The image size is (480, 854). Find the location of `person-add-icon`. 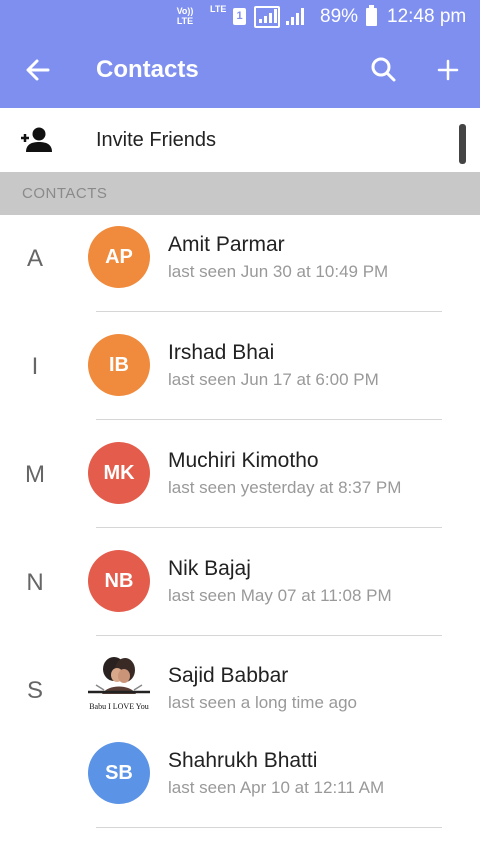

person-add-icon is located at coordinates (37, 140).